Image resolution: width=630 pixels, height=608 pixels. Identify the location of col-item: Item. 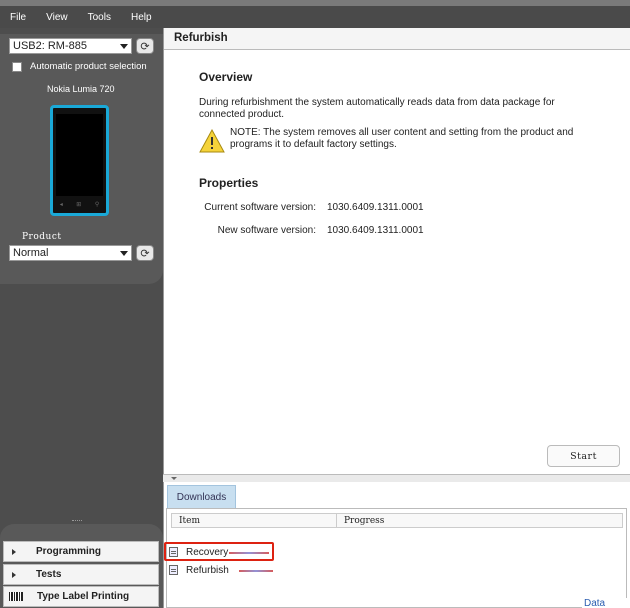
(189, 521).